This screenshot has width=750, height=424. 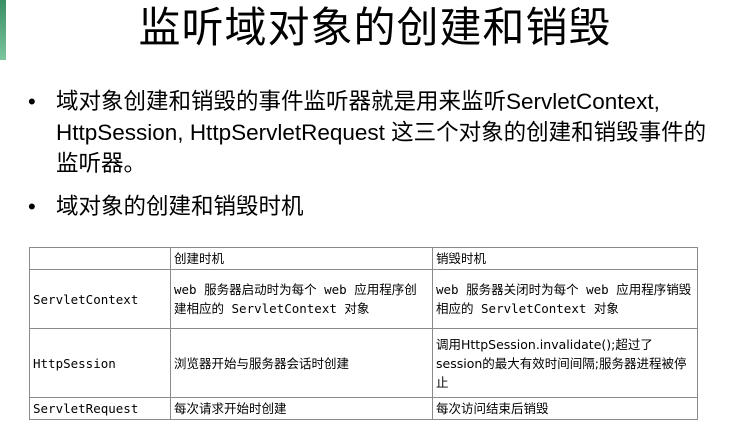 What do you see at coordinates (100, 299) in the screenshot?
I see `object-name-cell: ServletContext` at bounding box center [100, 299].